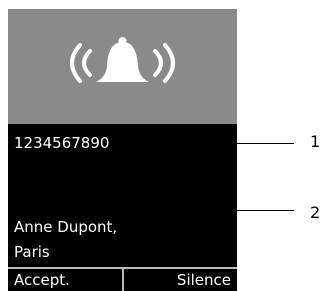 The height and width of the screenshot is (291, 324). Describe the element at coordinates (181, 280) in the screenshot. I see `silence-softkey: Silence` at that location.